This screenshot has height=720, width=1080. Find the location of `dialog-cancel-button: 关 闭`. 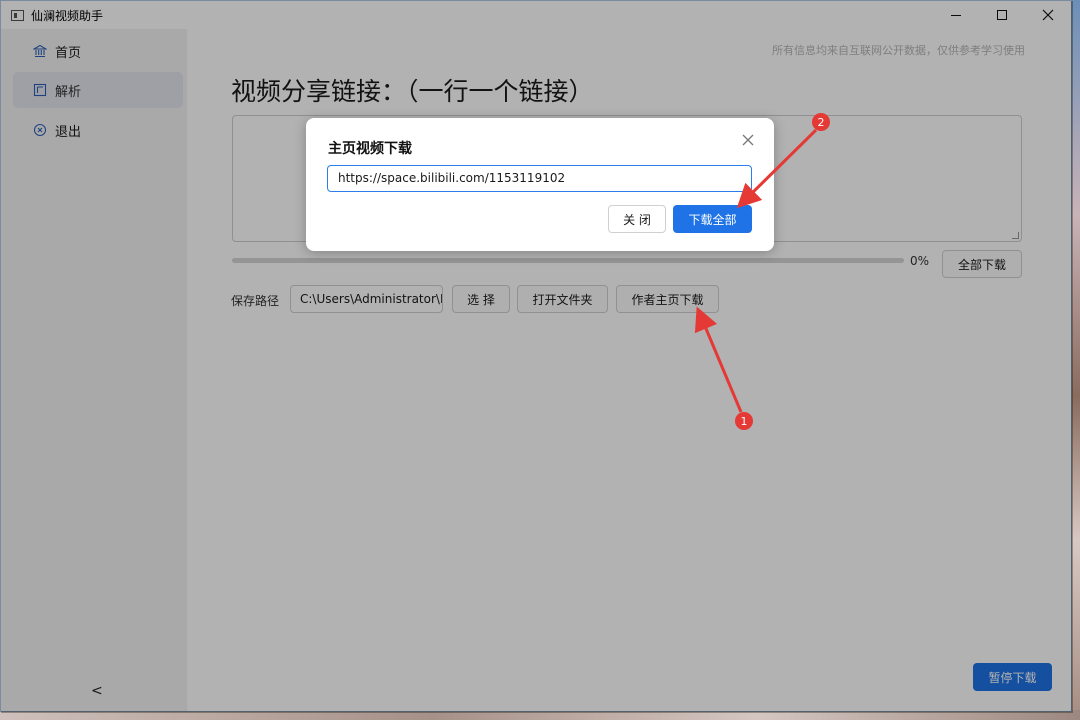

dialog-cancel-button: 关 闭 is located at coordinates (637, 219).